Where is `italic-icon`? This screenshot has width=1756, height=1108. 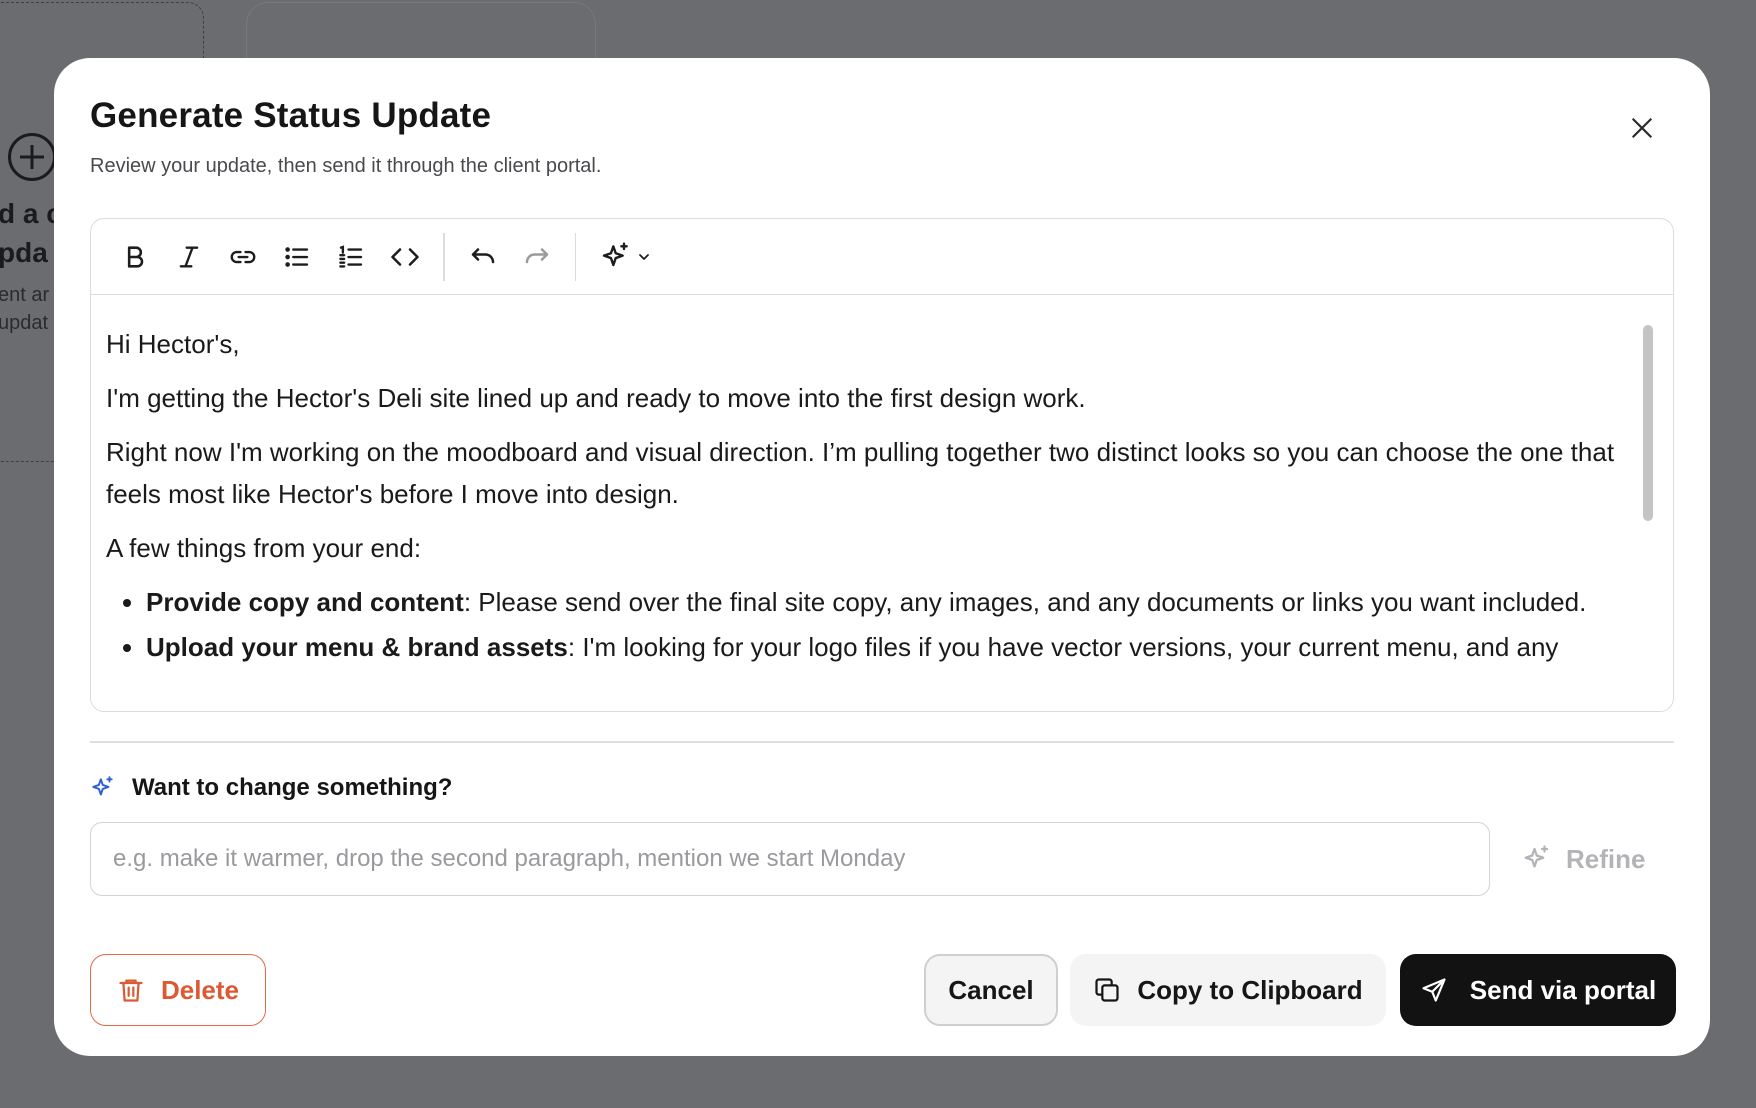
italic-icon is located at coordinates (189, 256).